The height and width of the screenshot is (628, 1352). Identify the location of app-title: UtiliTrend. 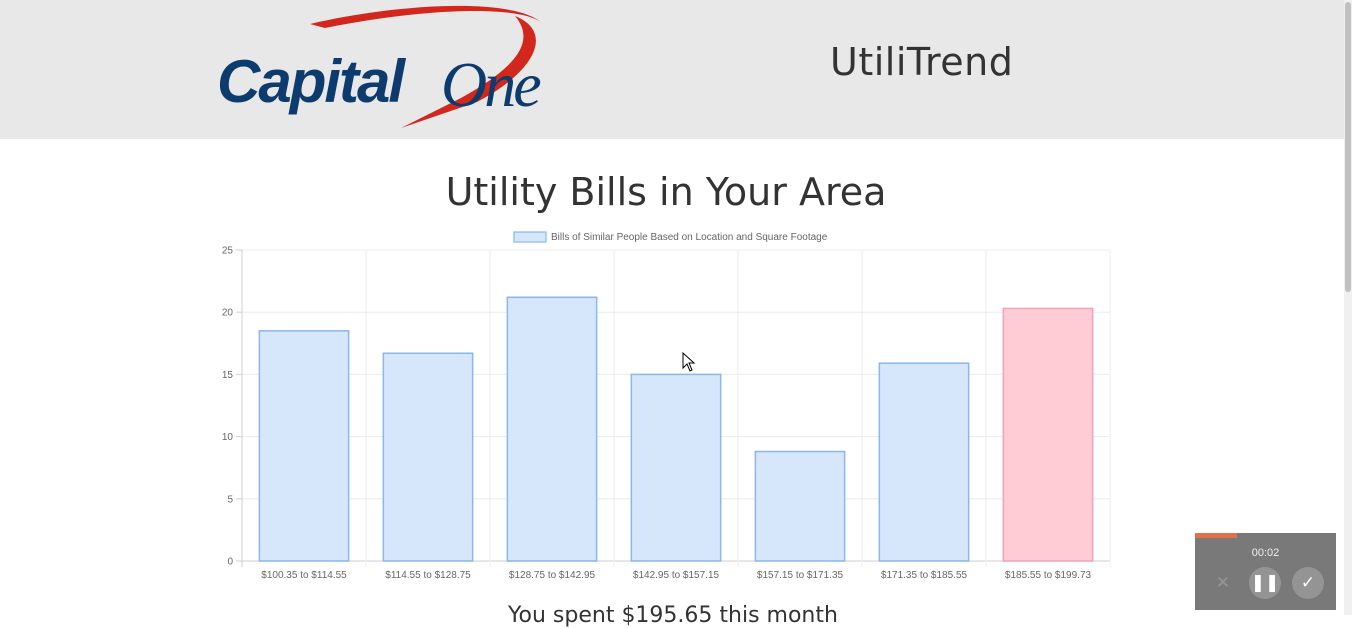
(922, 62).